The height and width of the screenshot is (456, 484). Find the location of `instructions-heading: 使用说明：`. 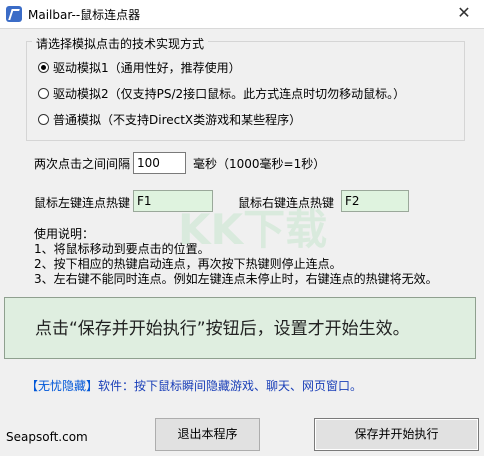

instructions-heading: 使用说明： is located at coordinates (64, 234).